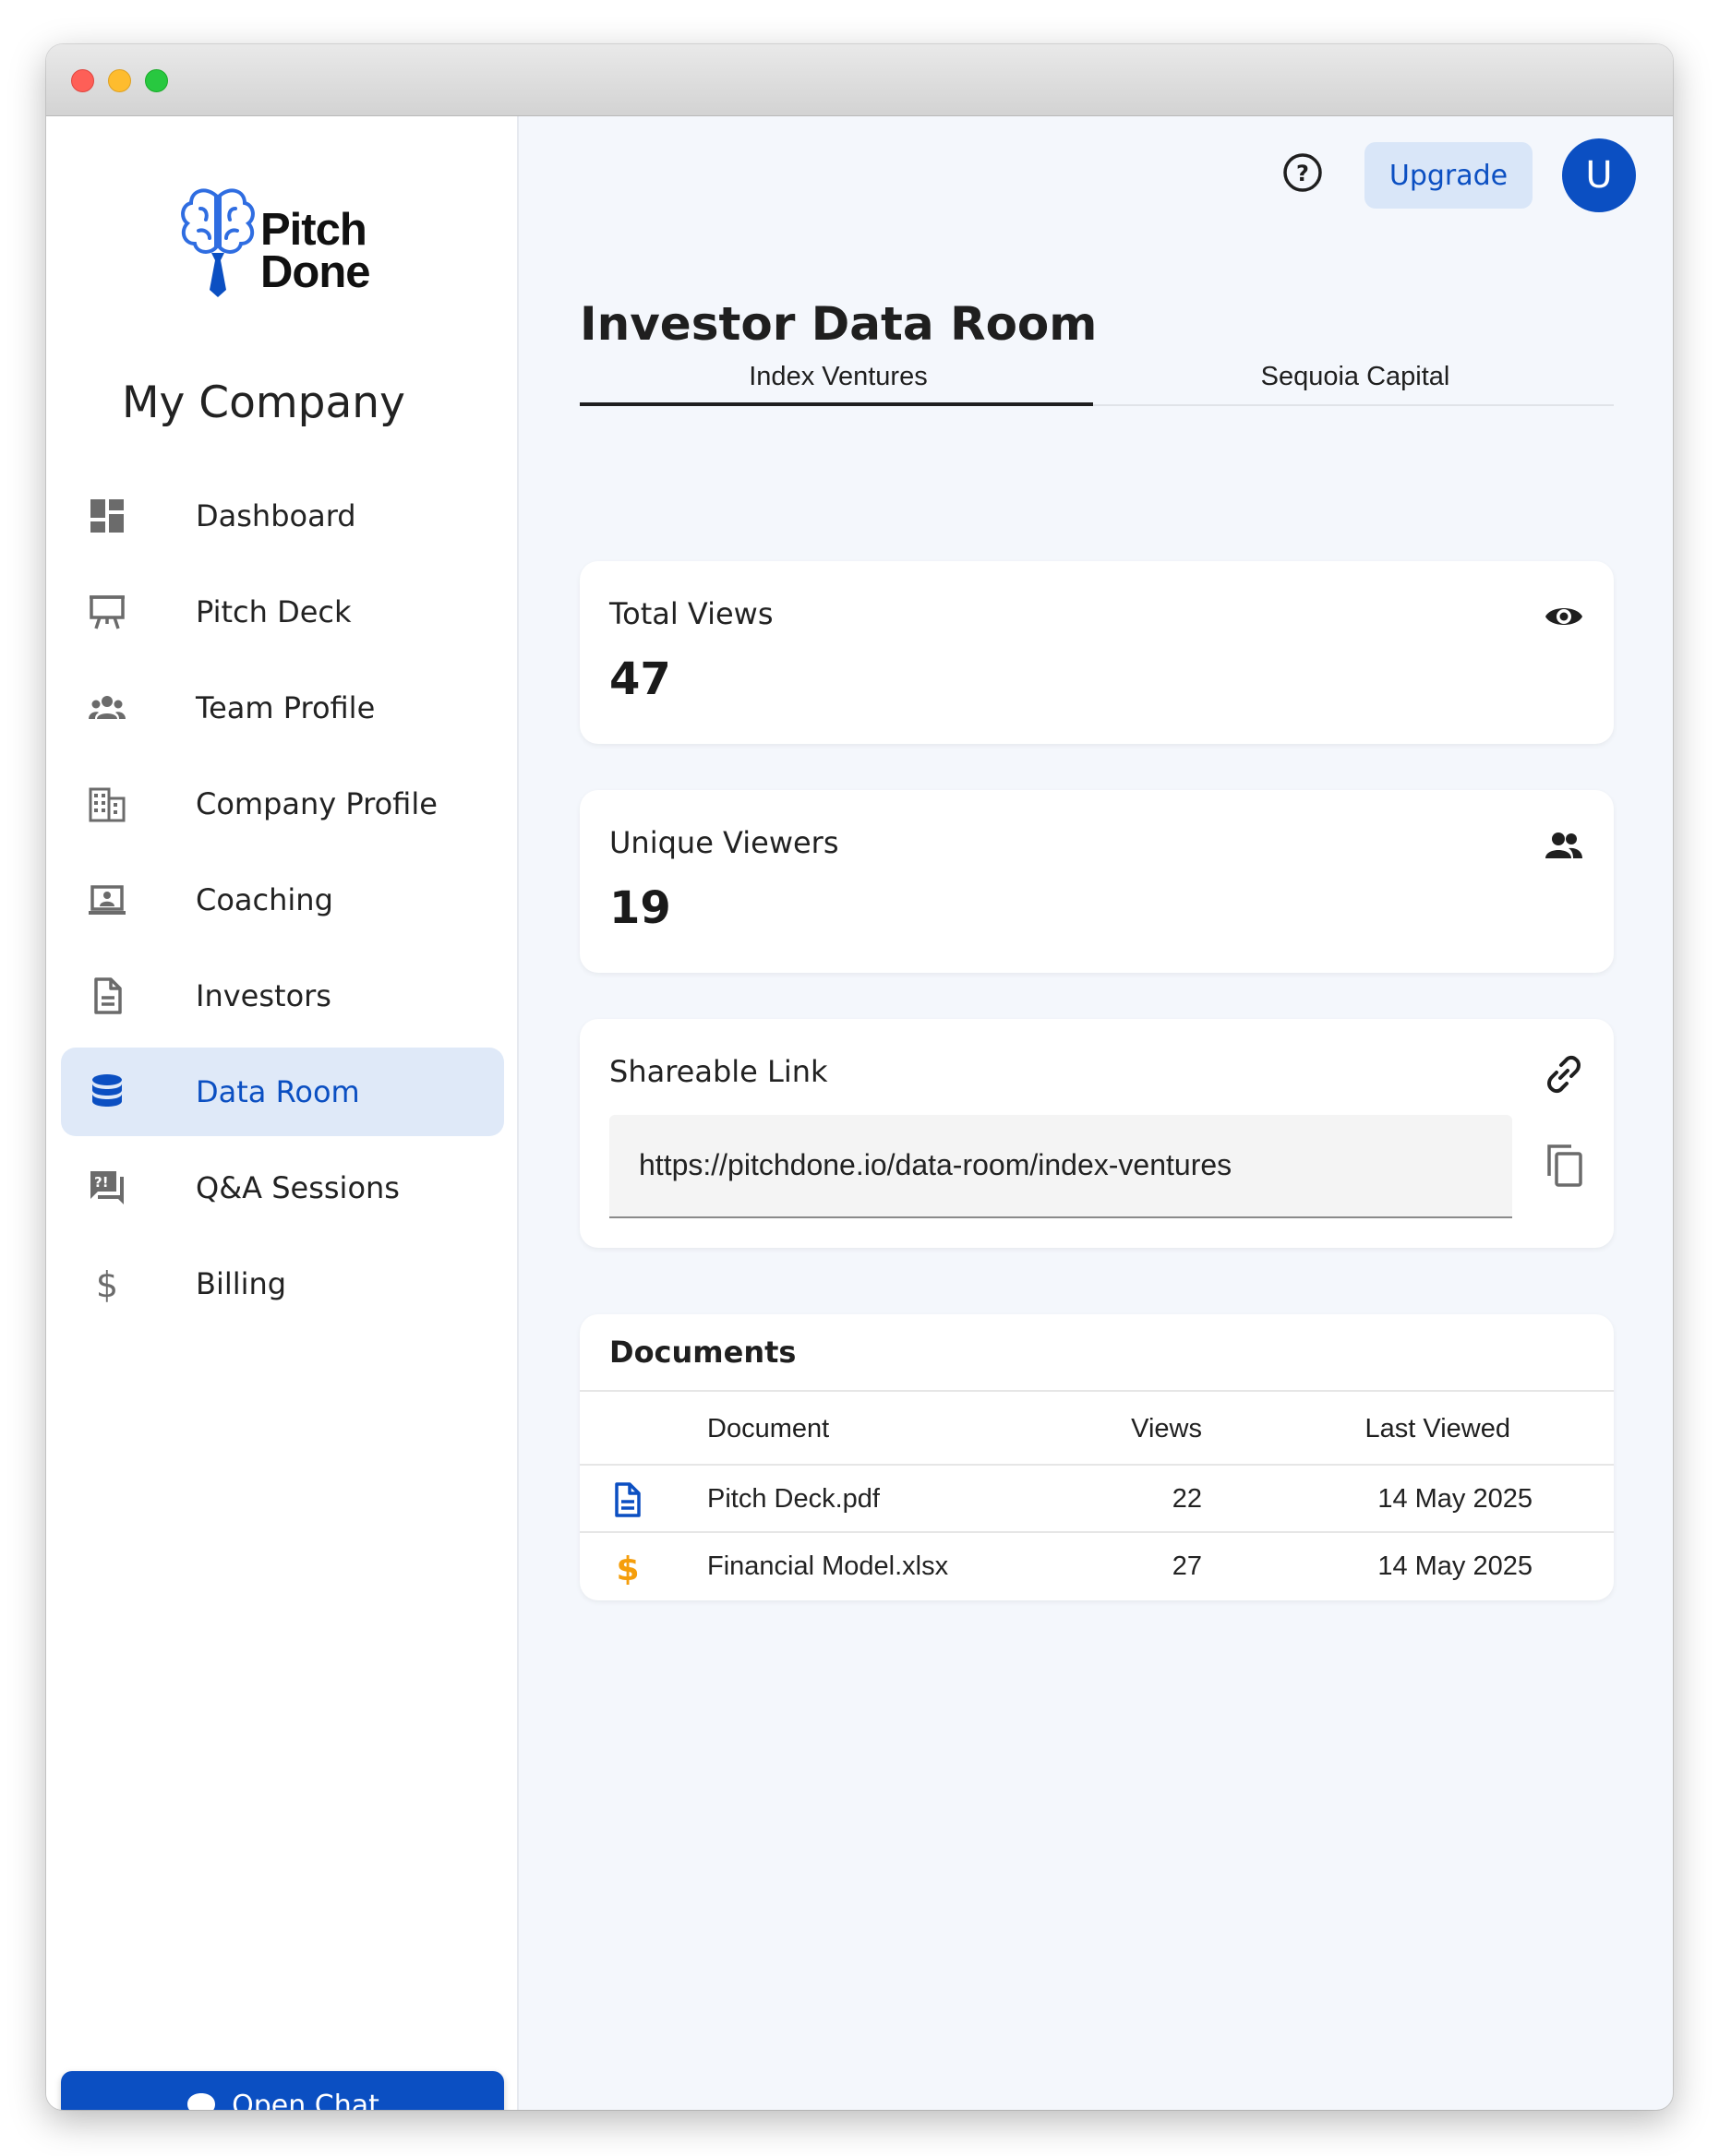 This screenshot has width=1719, height=2156. I want to click on shareable-link-label: Shareable Link, so click(719, 1071).